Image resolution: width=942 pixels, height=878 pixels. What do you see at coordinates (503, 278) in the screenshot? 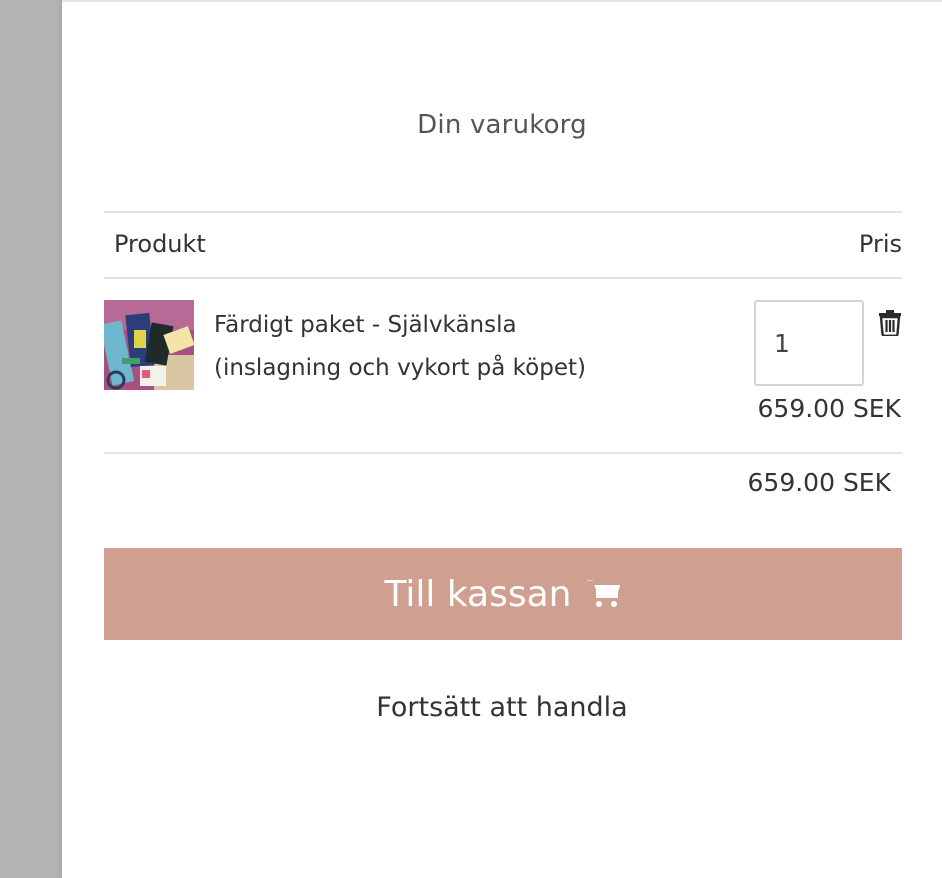
I see `header-divider-bottom` at bounding box center [503, 278].